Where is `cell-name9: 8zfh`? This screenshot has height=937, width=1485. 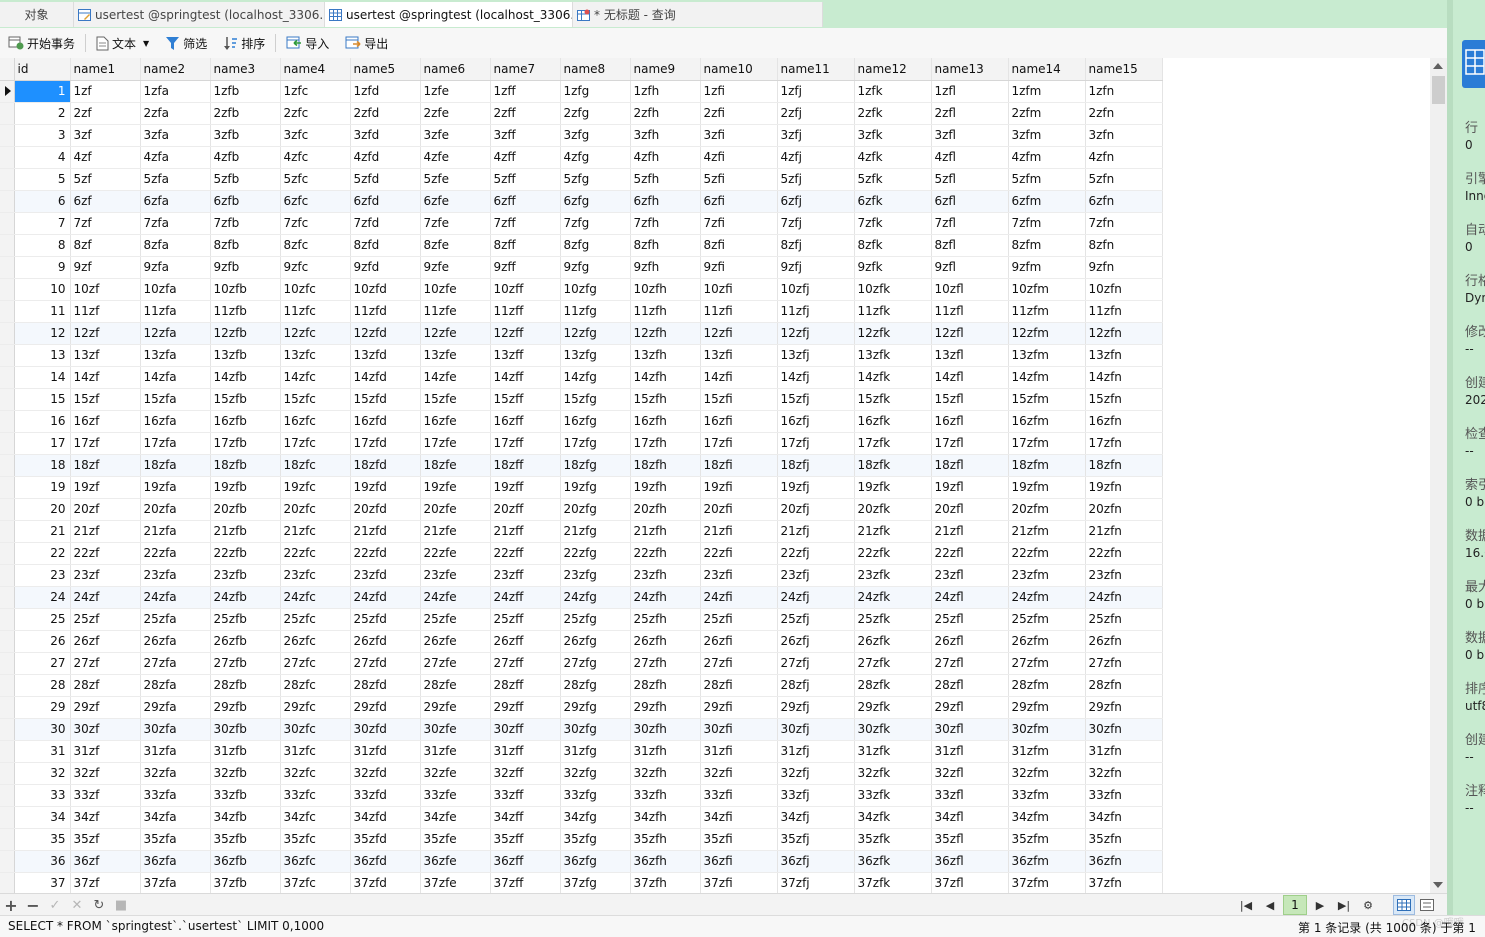
cell-name9: 8zfh is located at coordinates (665, 245).